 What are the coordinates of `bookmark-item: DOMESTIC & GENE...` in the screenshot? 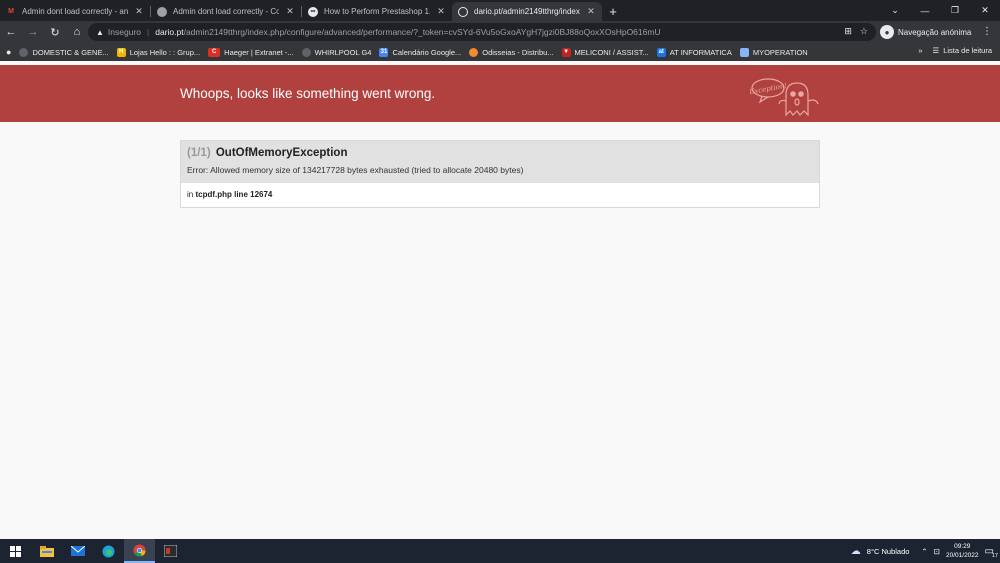 It's located at (64, 52).